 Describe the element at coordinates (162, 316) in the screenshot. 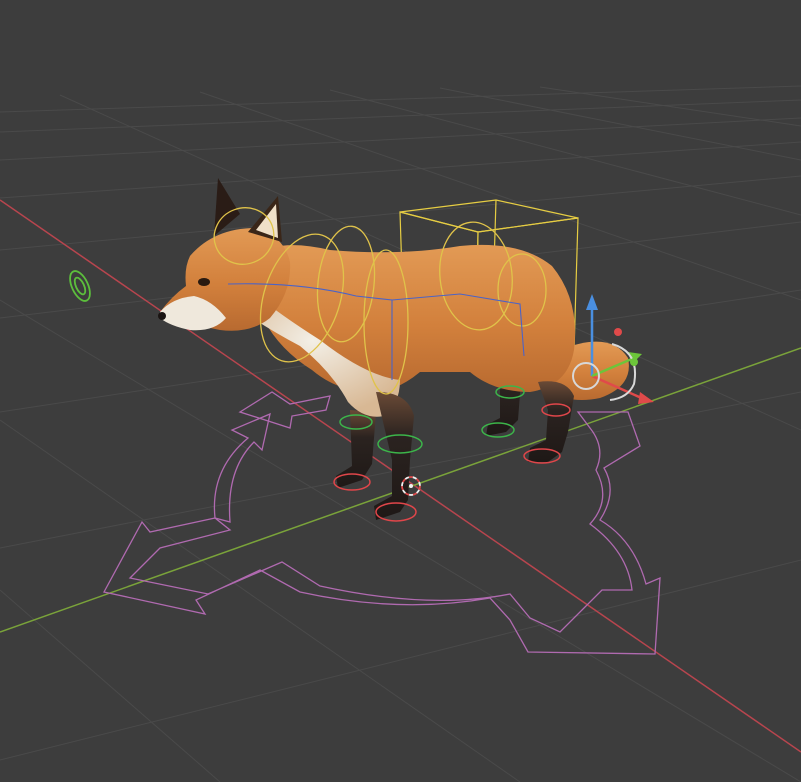

I see `fox-nose` at that location.